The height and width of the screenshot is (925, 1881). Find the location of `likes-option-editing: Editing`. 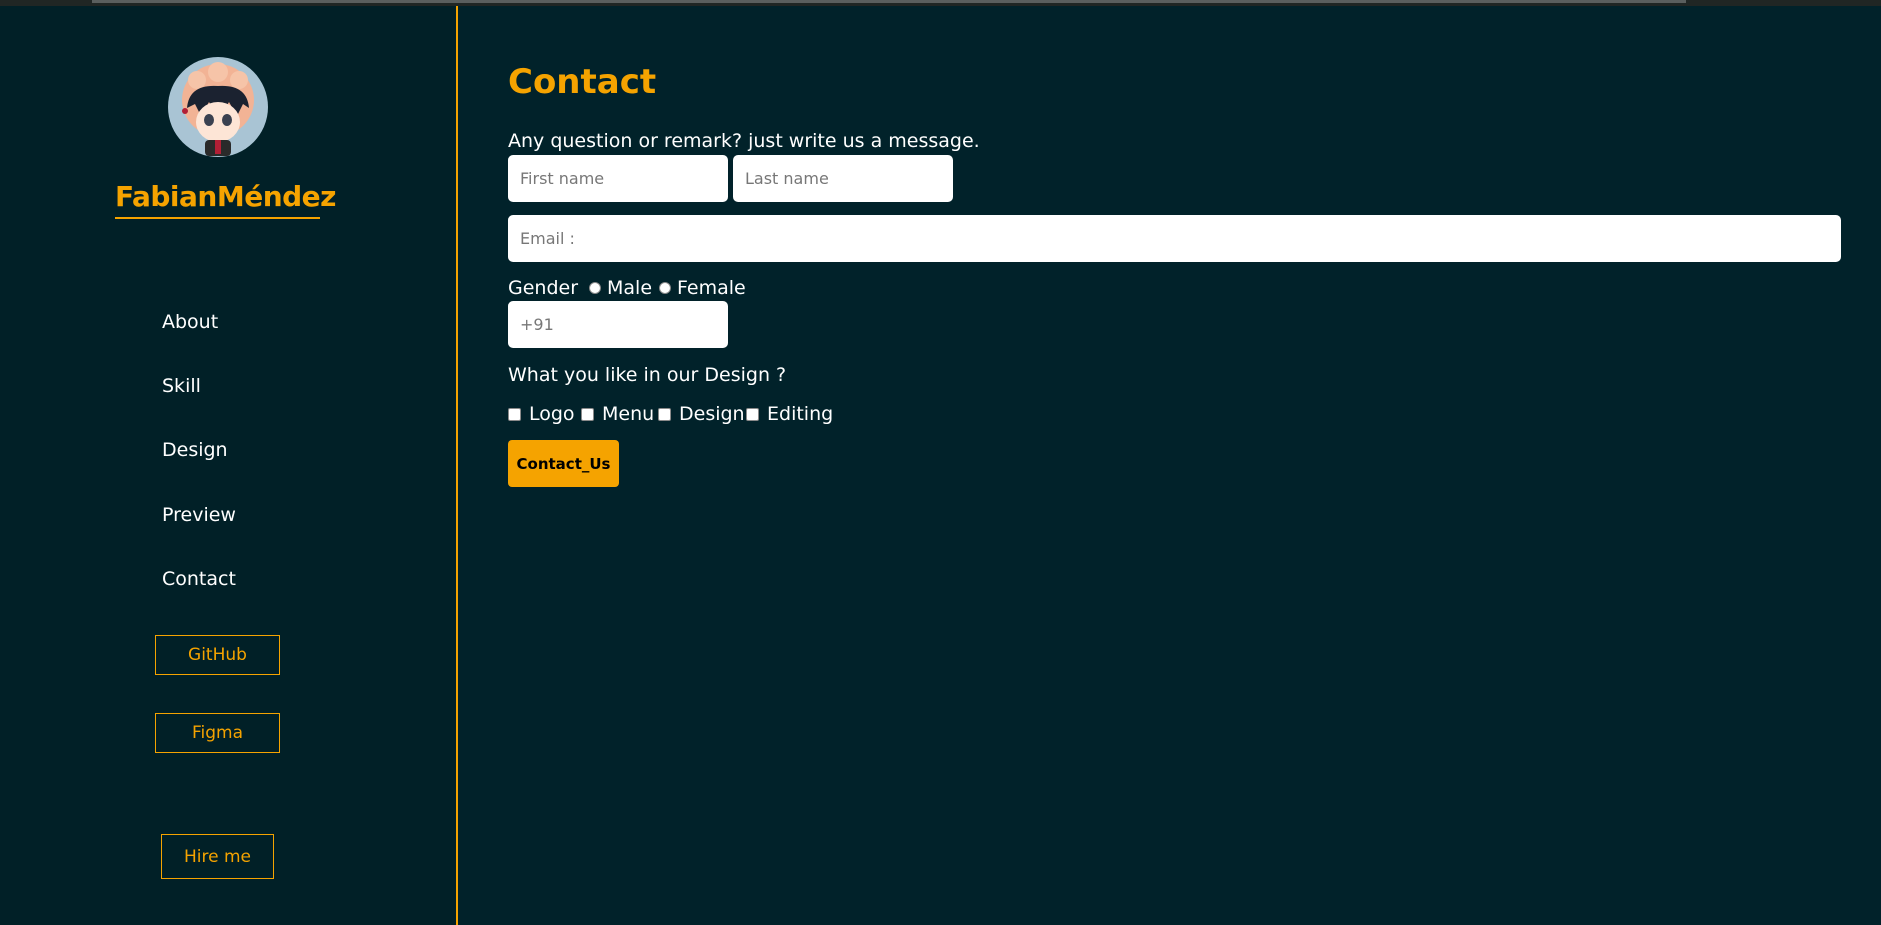

likes-option-editing: Editing is located at coordinates (789, 414).